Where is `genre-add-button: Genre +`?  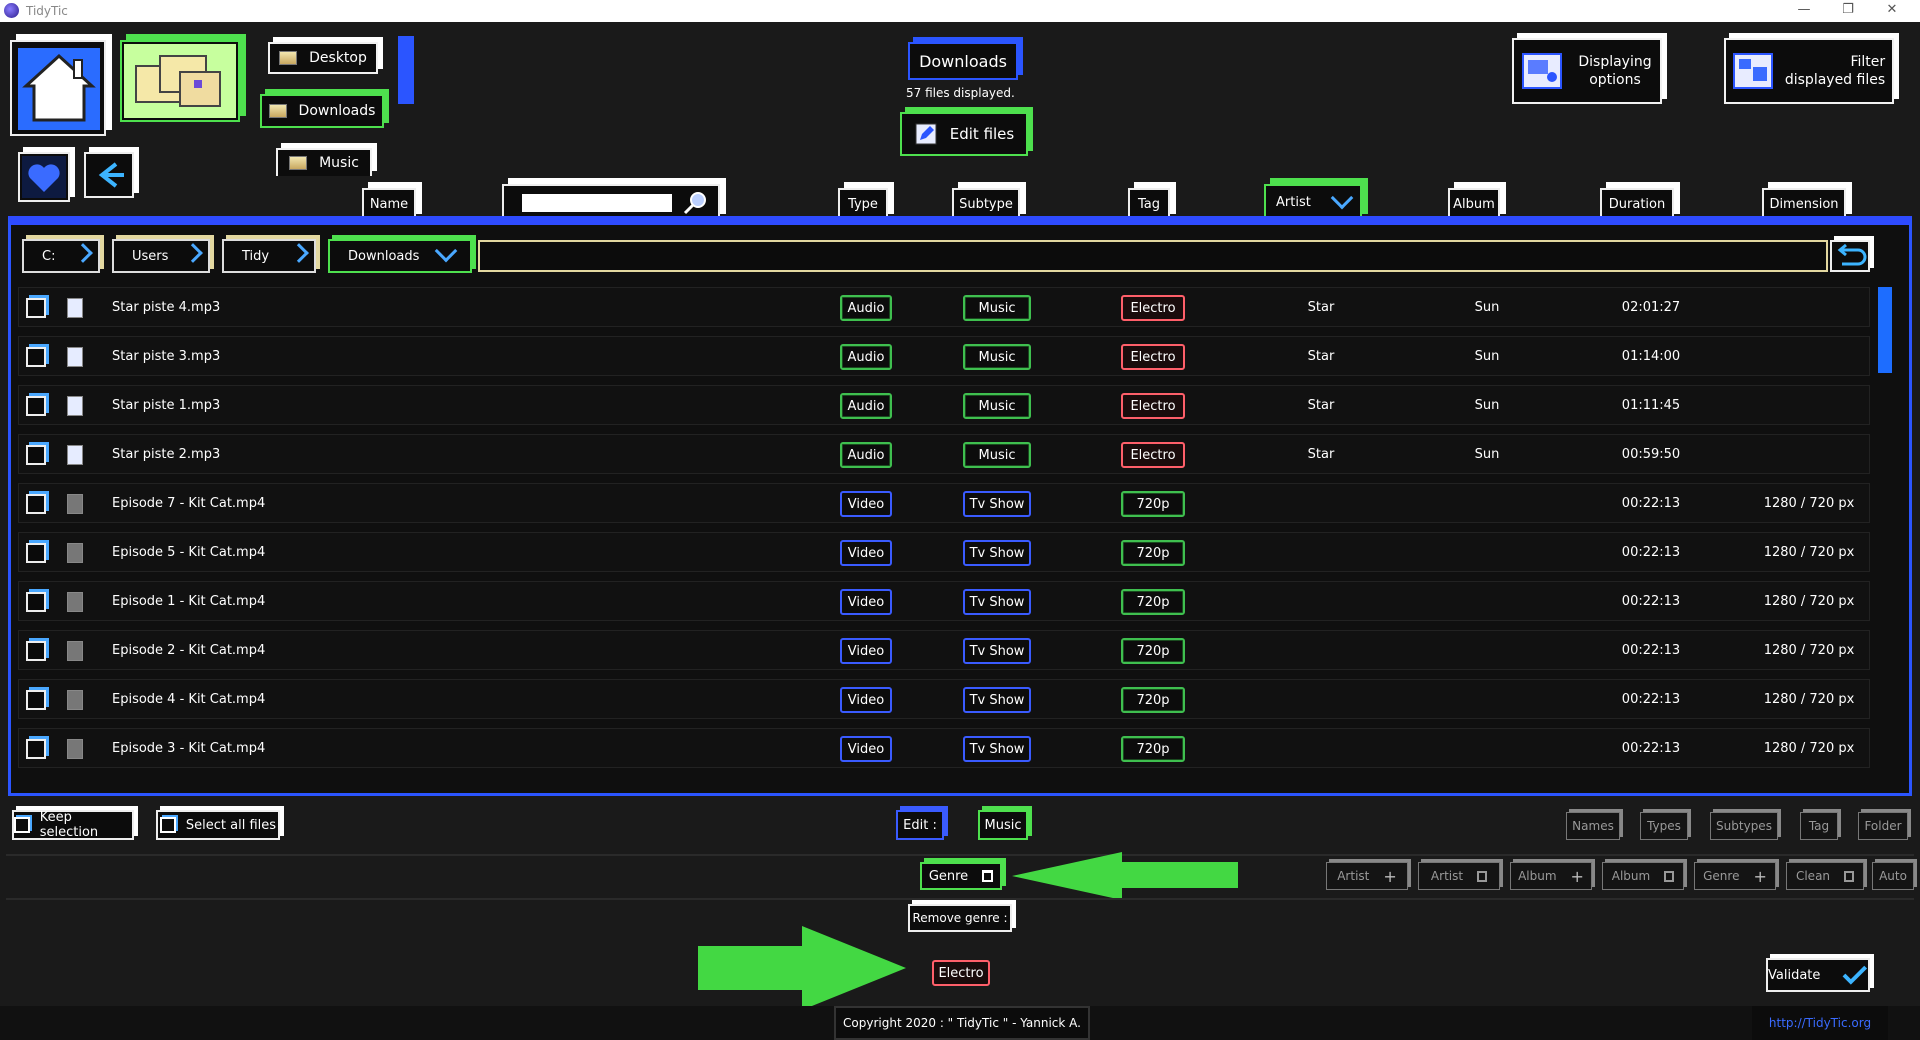 genre-add-button: Genre + is located at coordinates (1735, 876).